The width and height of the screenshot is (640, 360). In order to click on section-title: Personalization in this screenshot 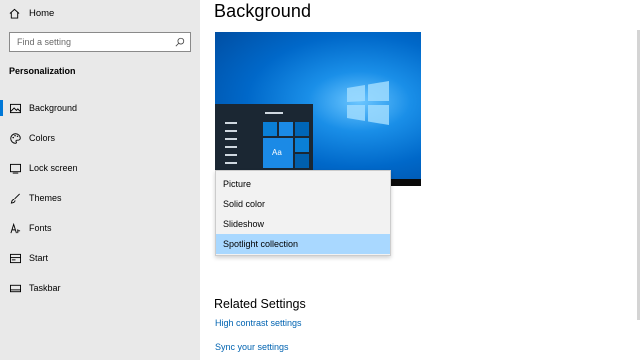, I will do `click(42, 71)`.